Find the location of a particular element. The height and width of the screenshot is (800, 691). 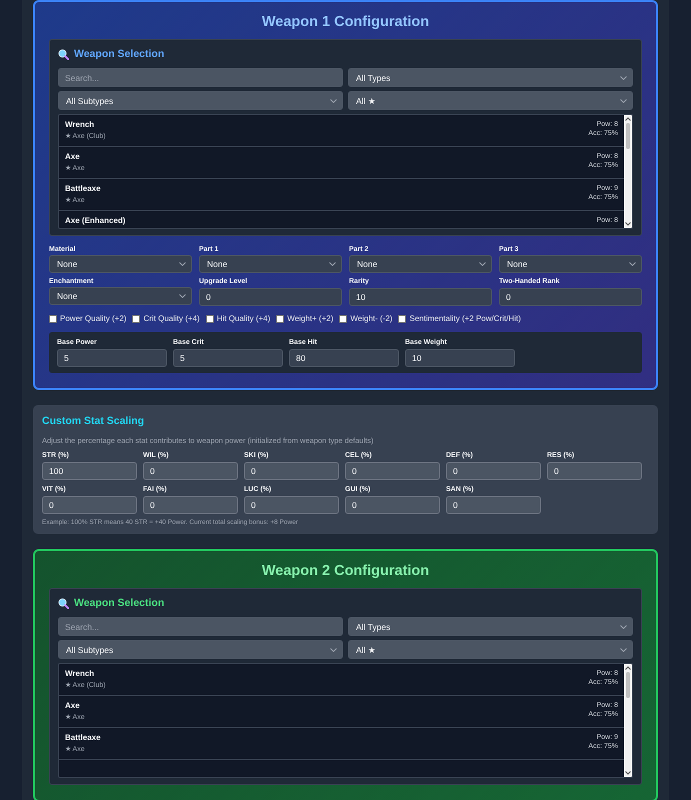

input-field: 80 is located at coordinates (344, 358).